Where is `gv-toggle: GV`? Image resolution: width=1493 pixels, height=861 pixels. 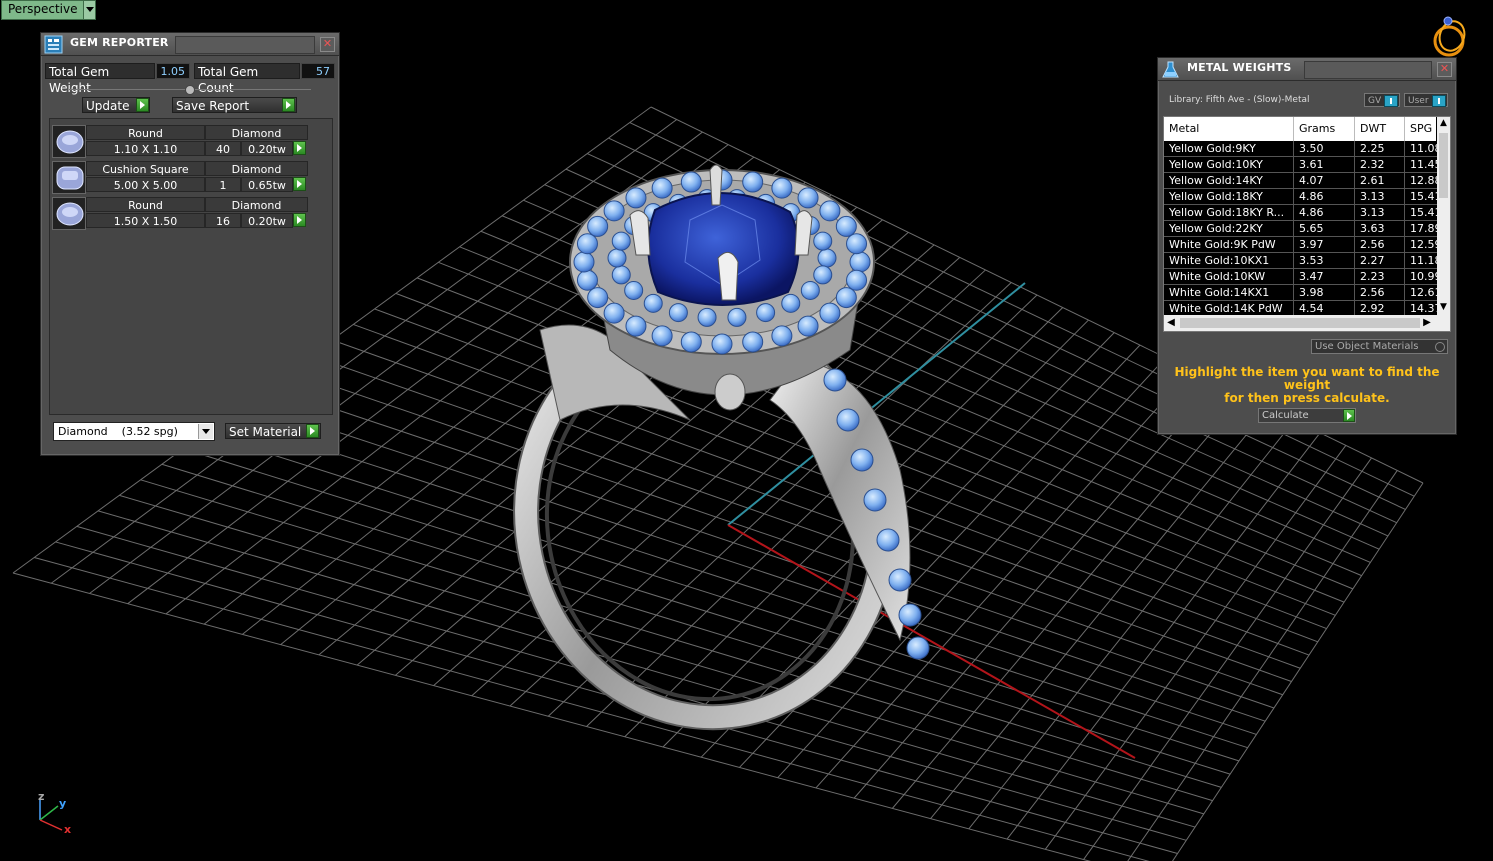 gv-toggle: GV is located at coordinates (1382, 100).